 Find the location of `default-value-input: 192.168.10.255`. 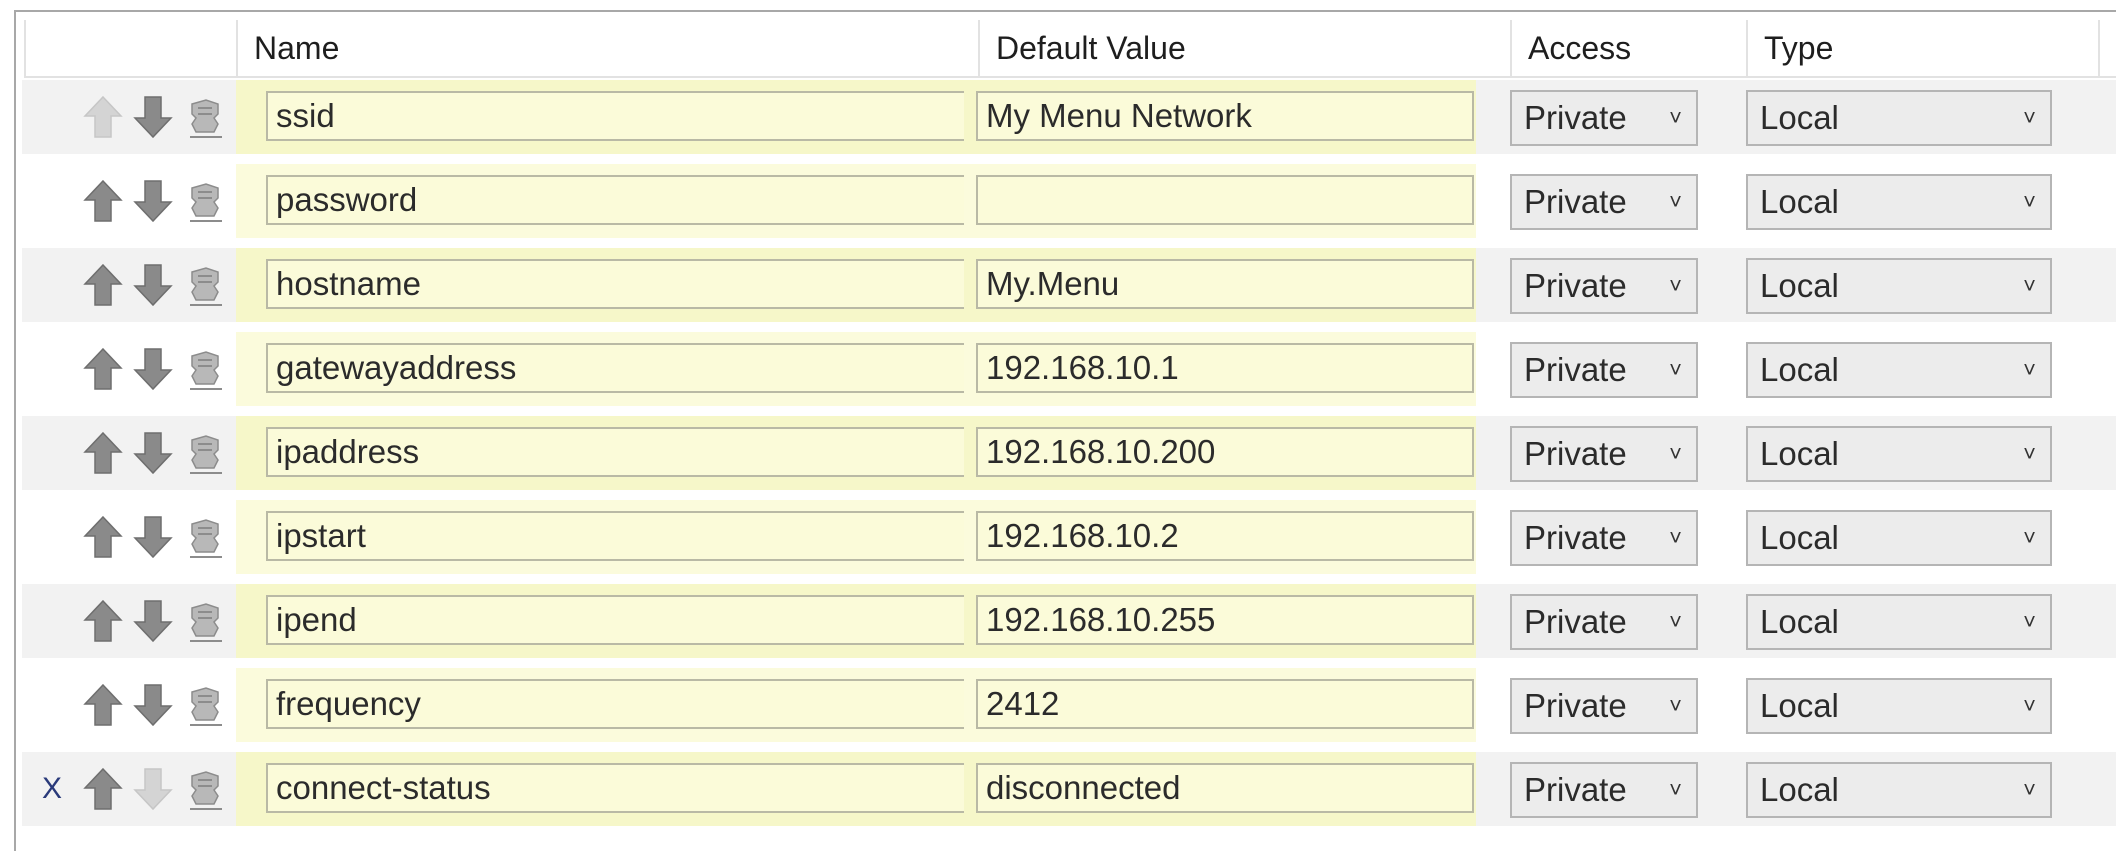

default-value-input: 192.168.10.255 is located at coordinates (1225, 620).